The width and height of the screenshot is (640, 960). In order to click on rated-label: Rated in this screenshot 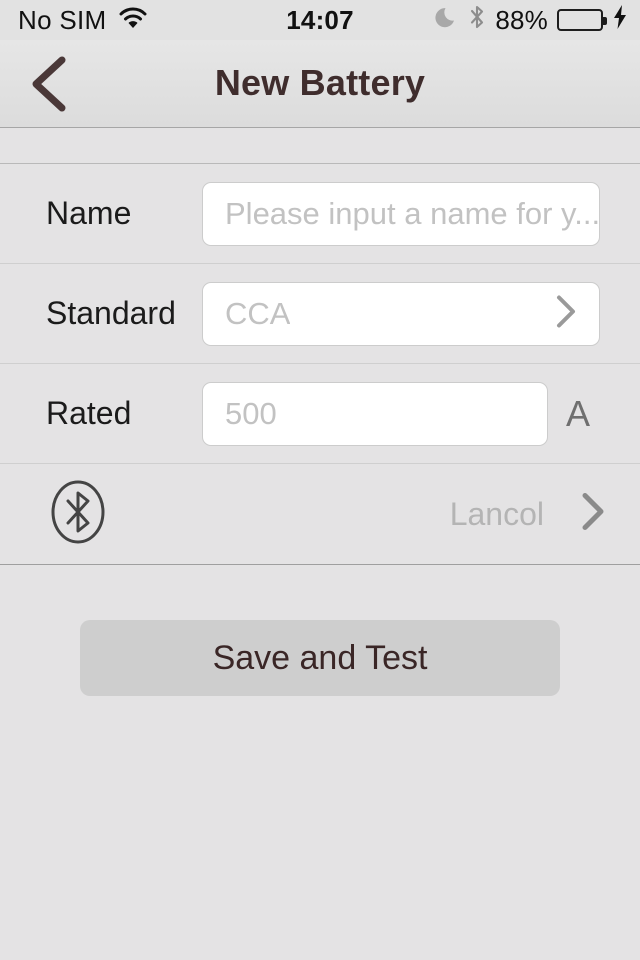, I will do `click(89, 413)`.